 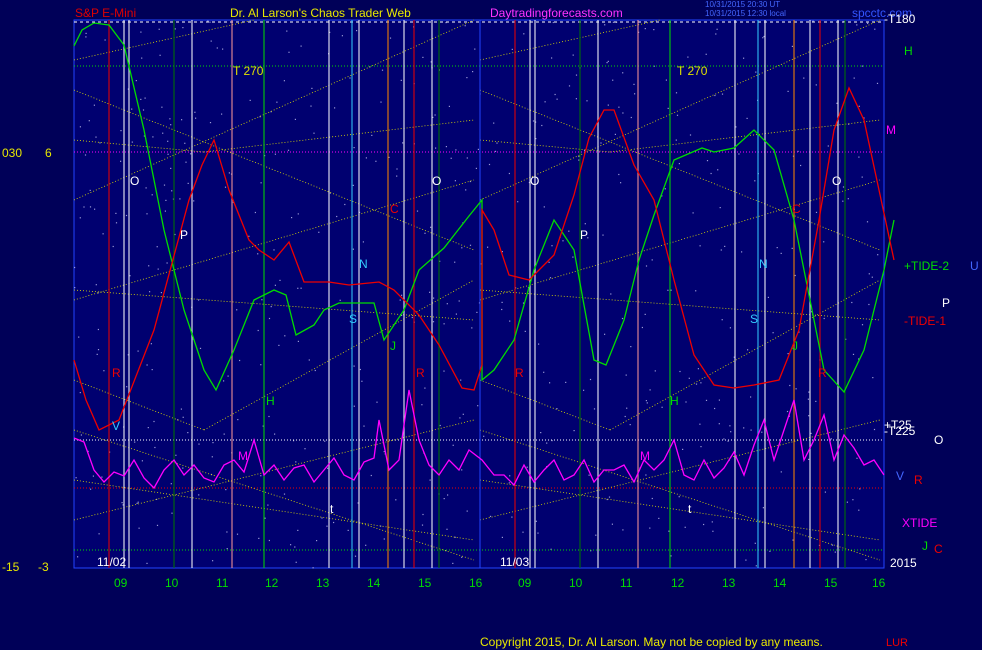 I want to click on x-tick-label: 09, so click(x=525, y=583).